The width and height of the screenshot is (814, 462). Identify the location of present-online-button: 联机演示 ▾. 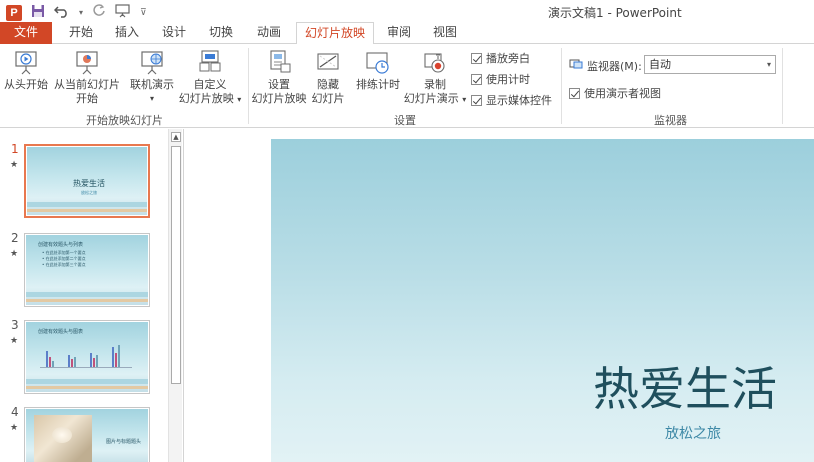
(152, 78).